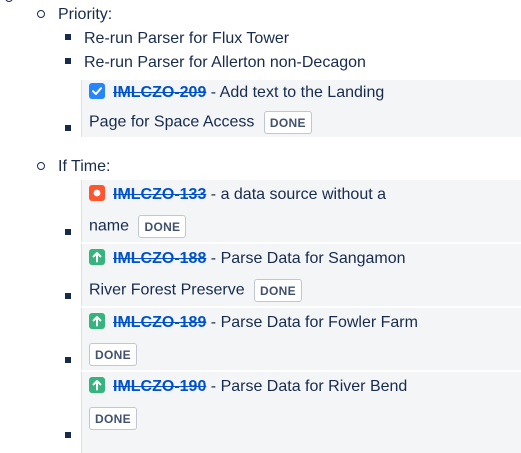  I want to click on issue-key-link: IMLCZO-188, so click(159, 258).